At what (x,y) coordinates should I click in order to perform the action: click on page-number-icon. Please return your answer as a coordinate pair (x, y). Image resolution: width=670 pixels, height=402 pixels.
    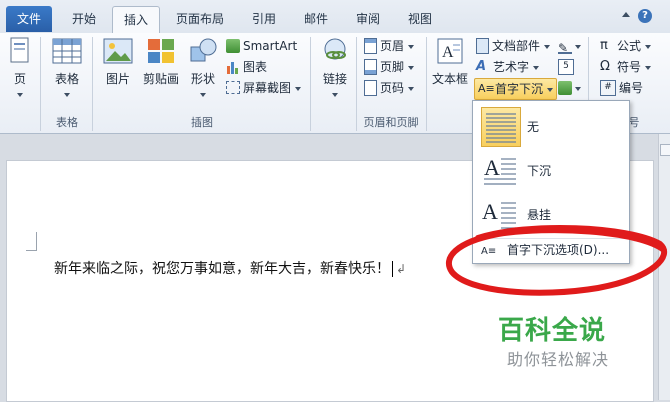
    Looking at the image, I should click on (370, 87).